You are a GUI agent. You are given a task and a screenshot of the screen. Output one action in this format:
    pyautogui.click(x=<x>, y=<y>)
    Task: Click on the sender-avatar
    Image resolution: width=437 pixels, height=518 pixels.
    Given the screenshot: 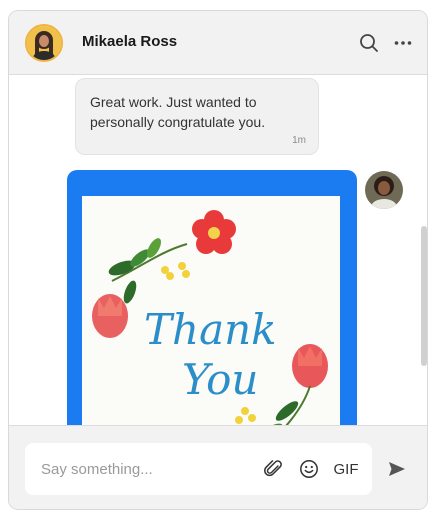 What is the action you would take?
    pyautogui.click(x=384, y=190)
    